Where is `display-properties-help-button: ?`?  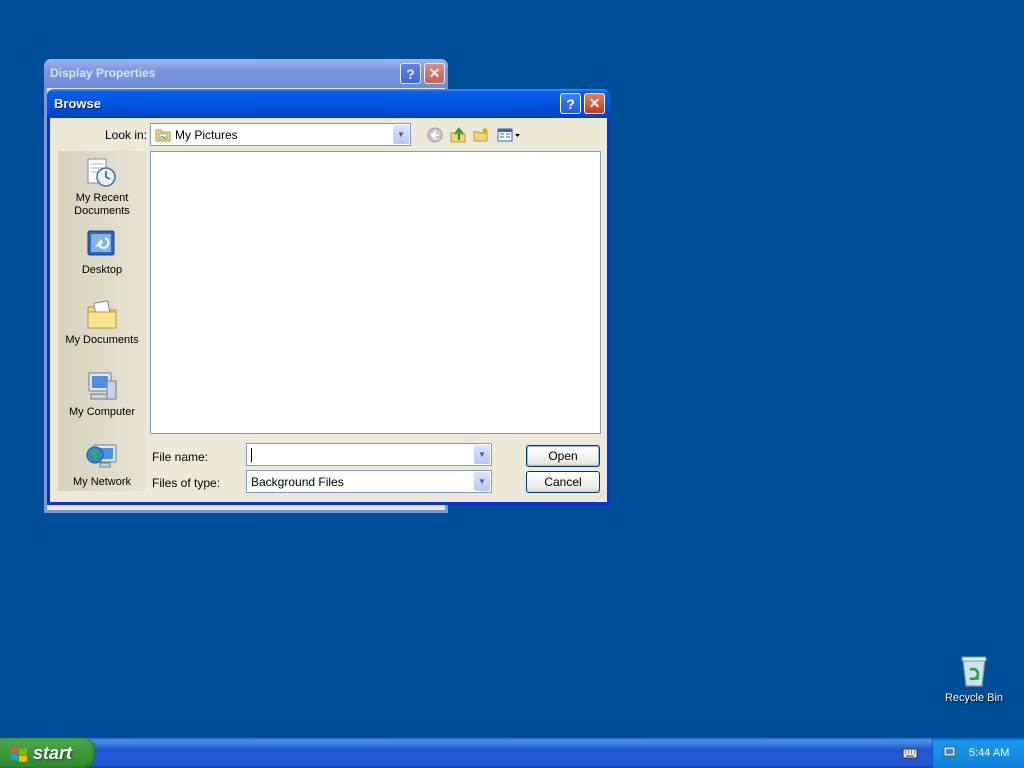 display-properties-help-button: ? is located at coordinates (410, 73).